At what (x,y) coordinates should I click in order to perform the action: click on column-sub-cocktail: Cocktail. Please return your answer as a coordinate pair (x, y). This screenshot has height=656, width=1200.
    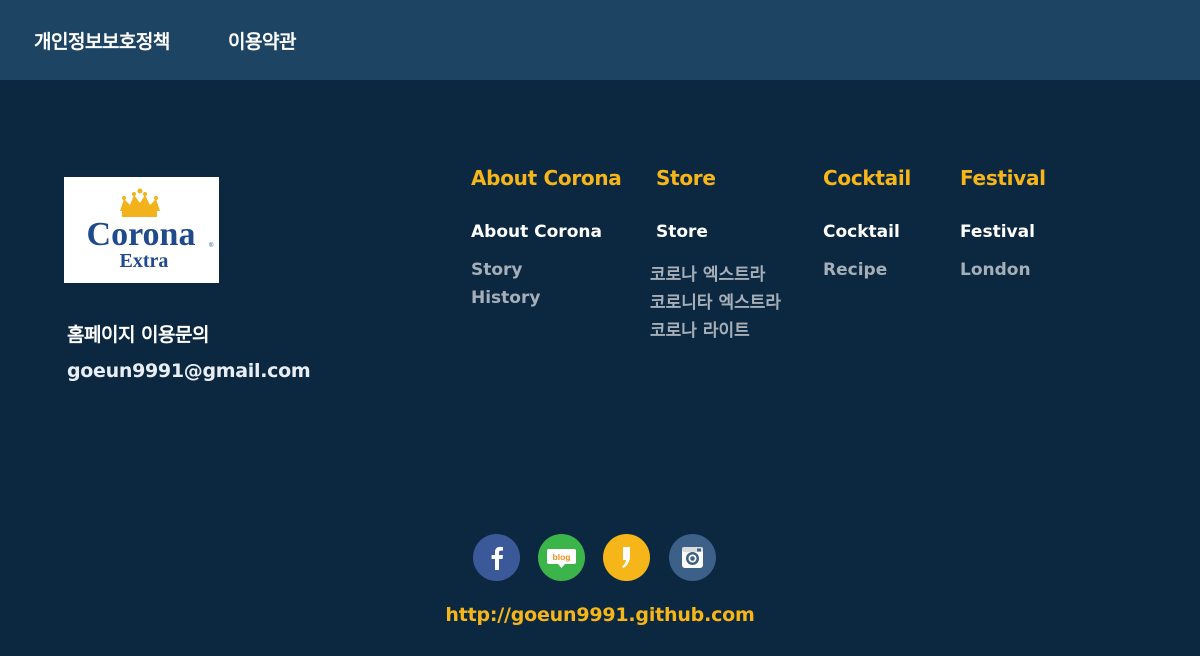
    Looking at the image, I should click on (867, 233).